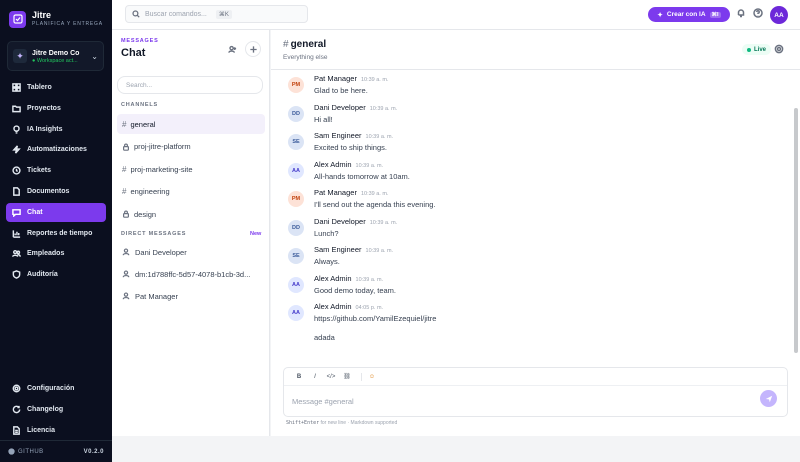 The image size is (800, 462). Describe the element at coordinates (56, 191) in the screenshot. I see `nav-item-documentos: Documentos` at that location.